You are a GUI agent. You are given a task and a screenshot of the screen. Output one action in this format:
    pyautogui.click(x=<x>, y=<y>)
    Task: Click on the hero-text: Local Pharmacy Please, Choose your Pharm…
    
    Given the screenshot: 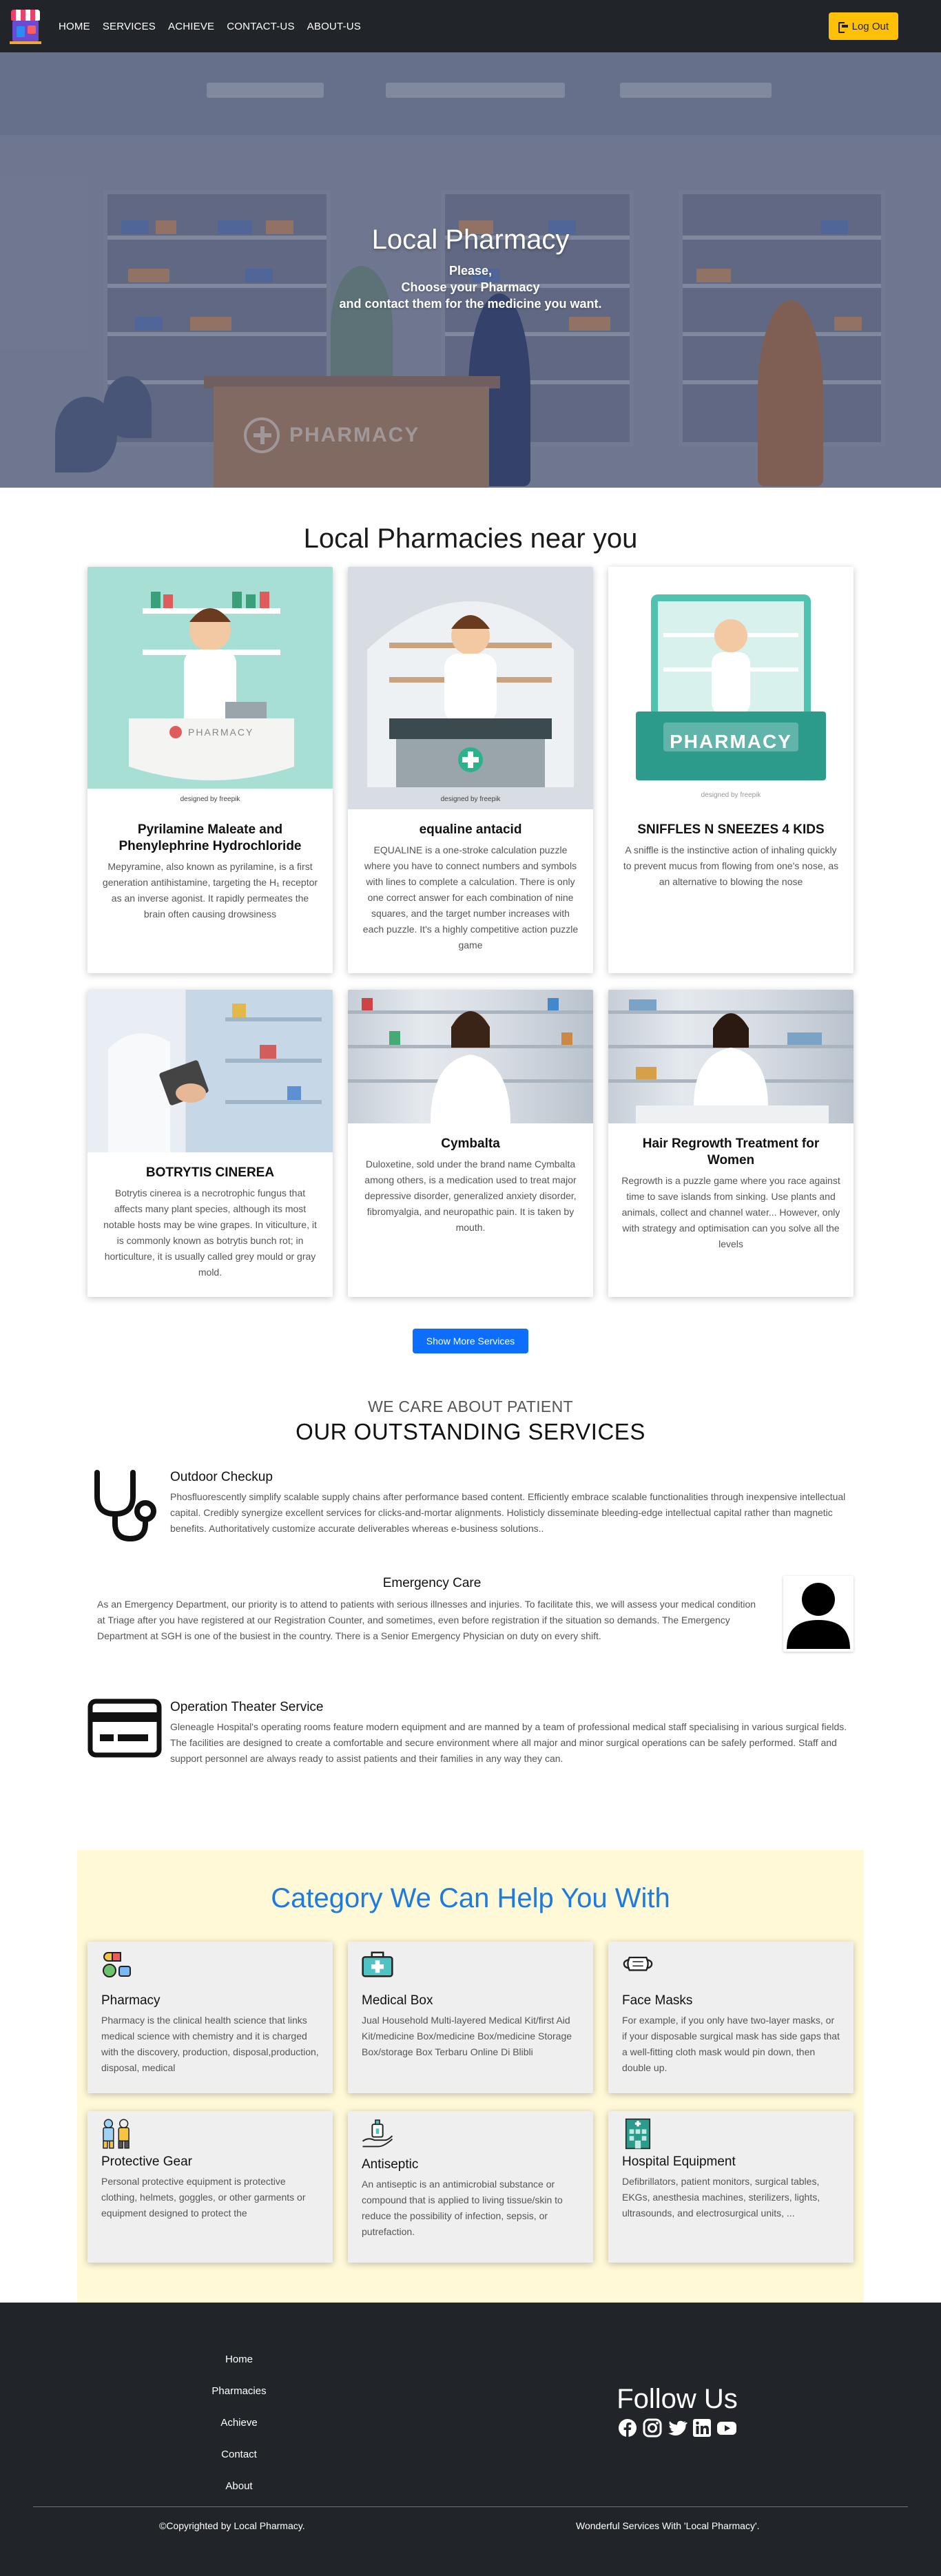 What is the action you would take?
    pyautogui.click(x=470, y=268)
    